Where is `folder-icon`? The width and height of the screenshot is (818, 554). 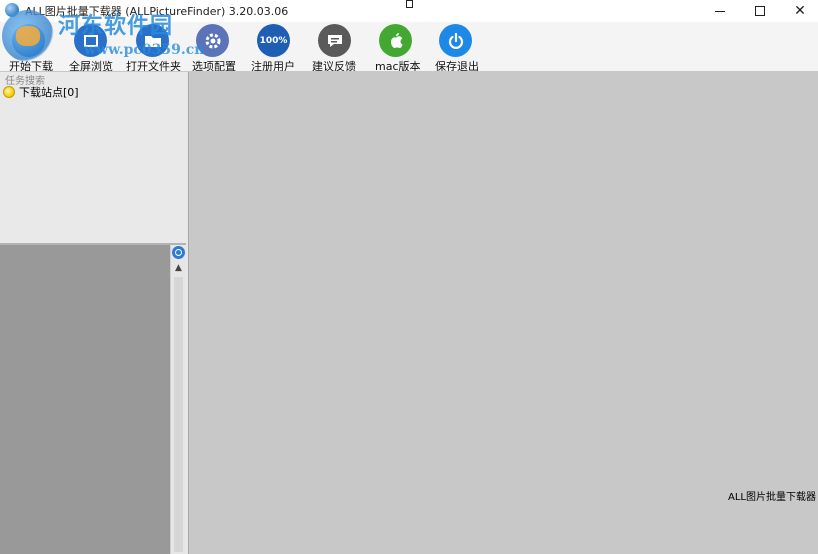 folder-icon is located at coordinates (152, 40).